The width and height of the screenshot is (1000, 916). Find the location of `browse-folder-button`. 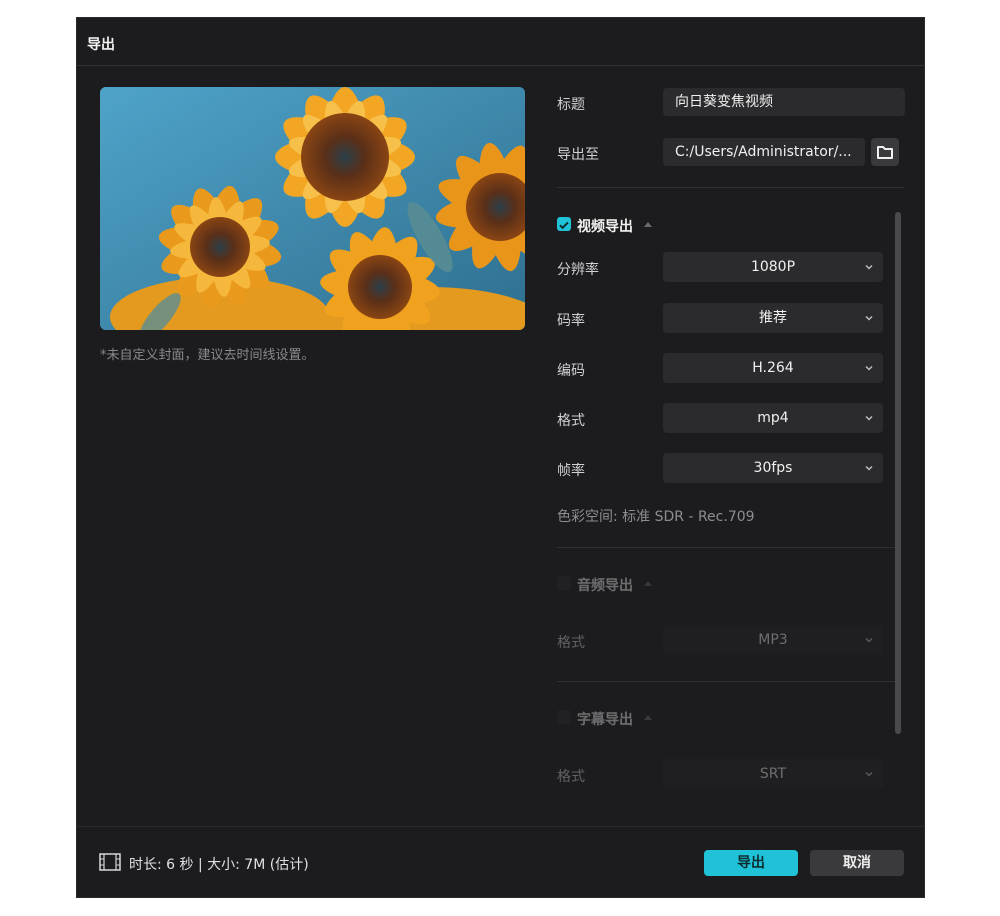

browse-folder-button is located at coordinates (885, 152).